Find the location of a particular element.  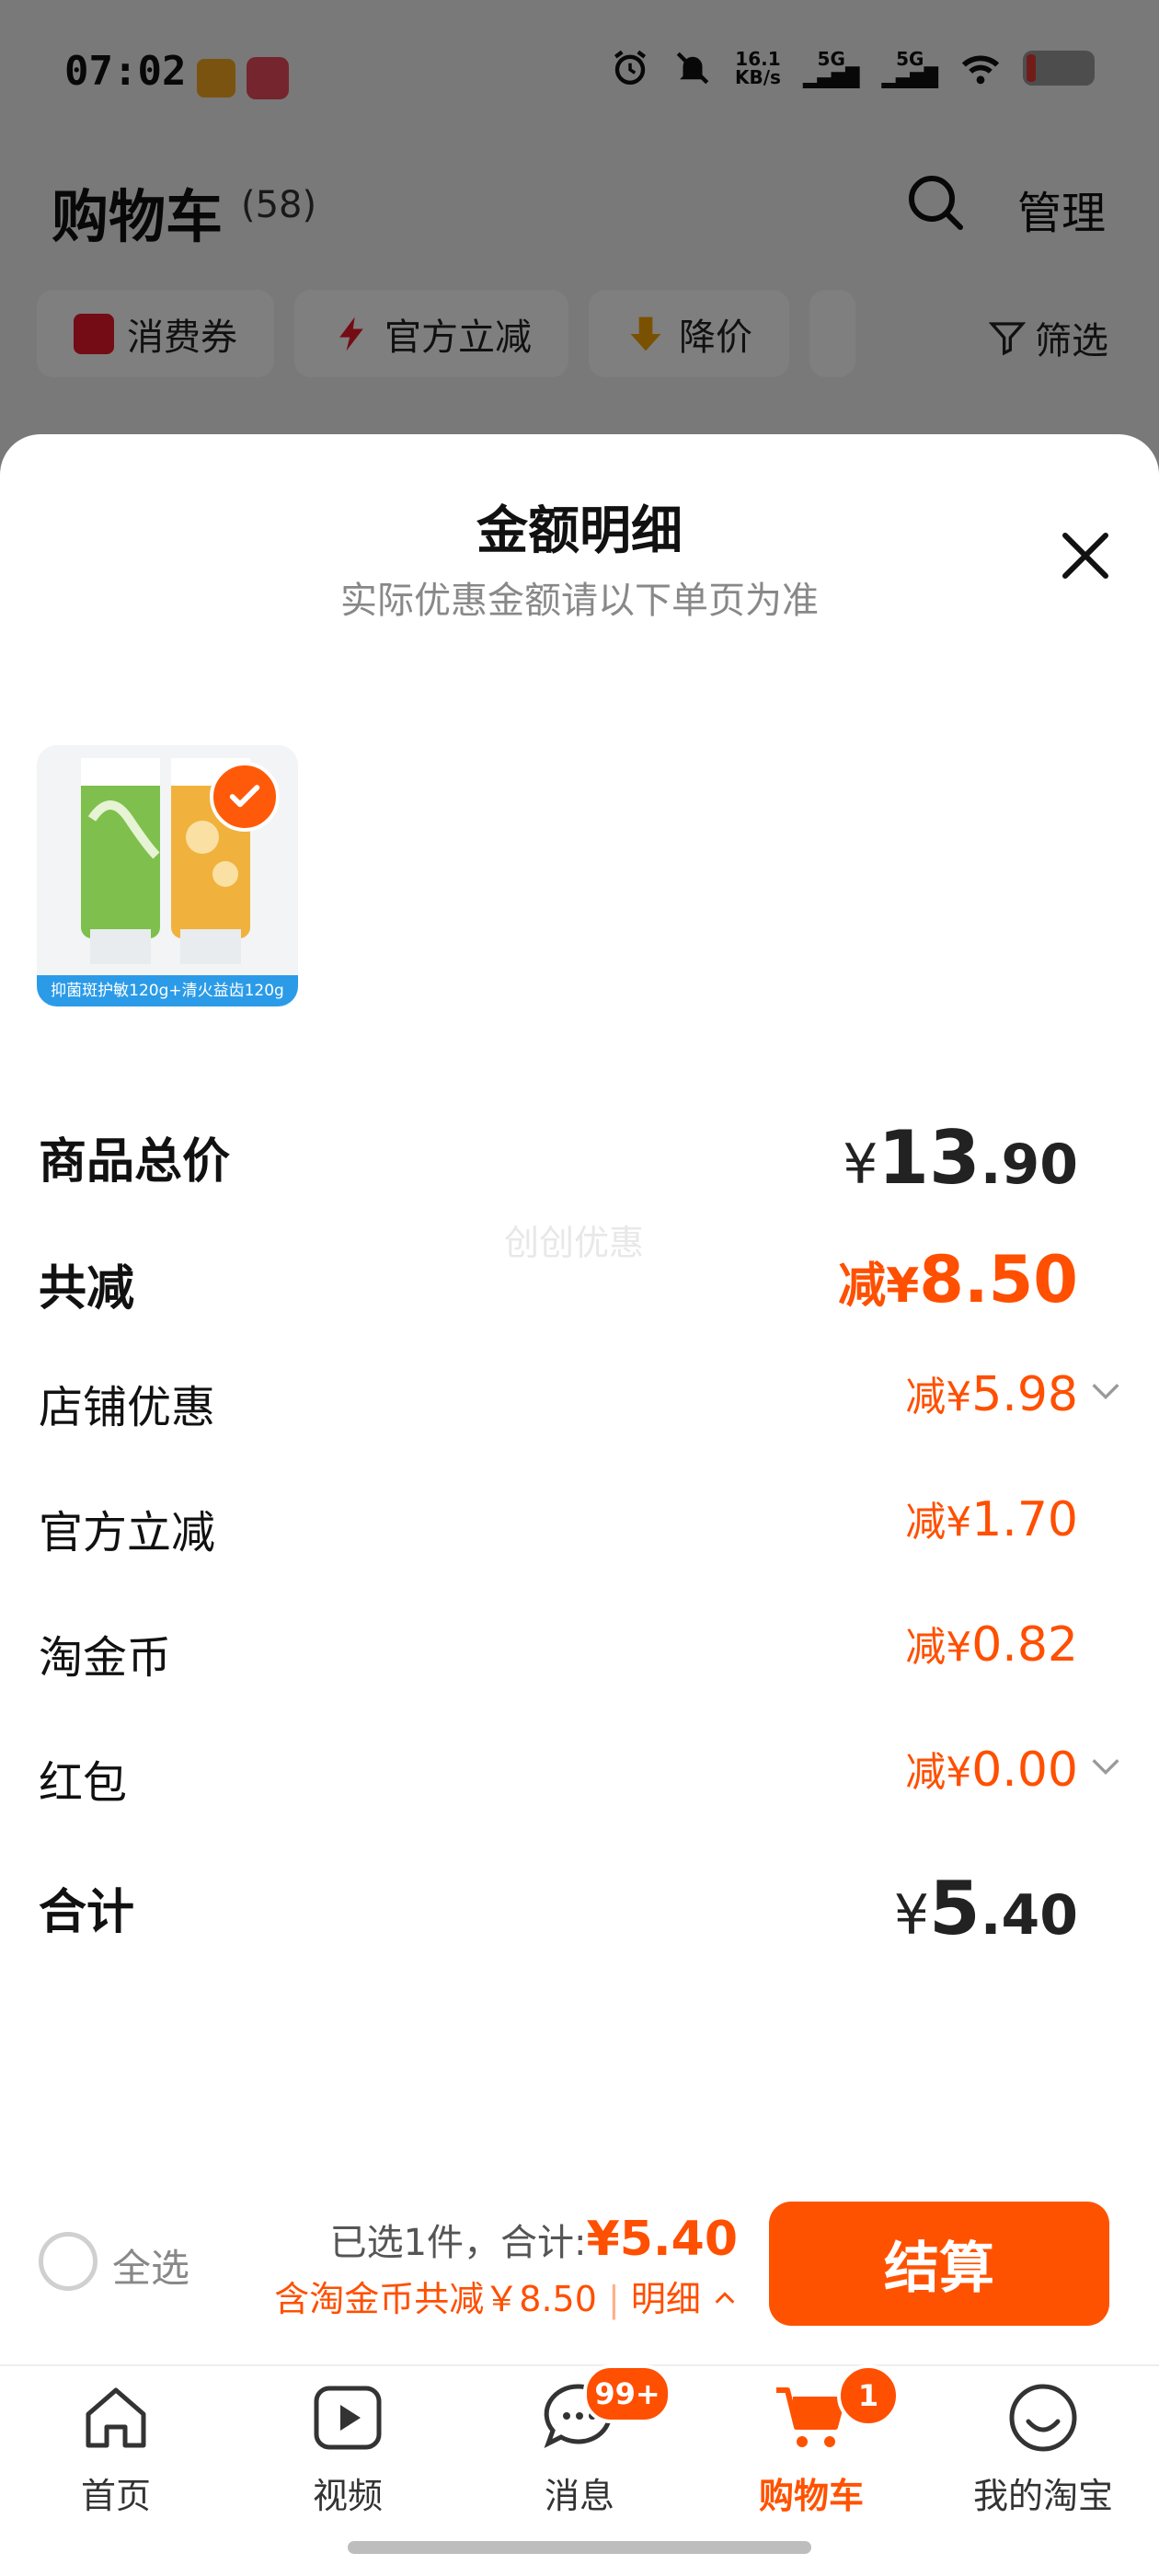

row-total-discount: 共减 减¥8.50 is located at coordinates (581, 1275).